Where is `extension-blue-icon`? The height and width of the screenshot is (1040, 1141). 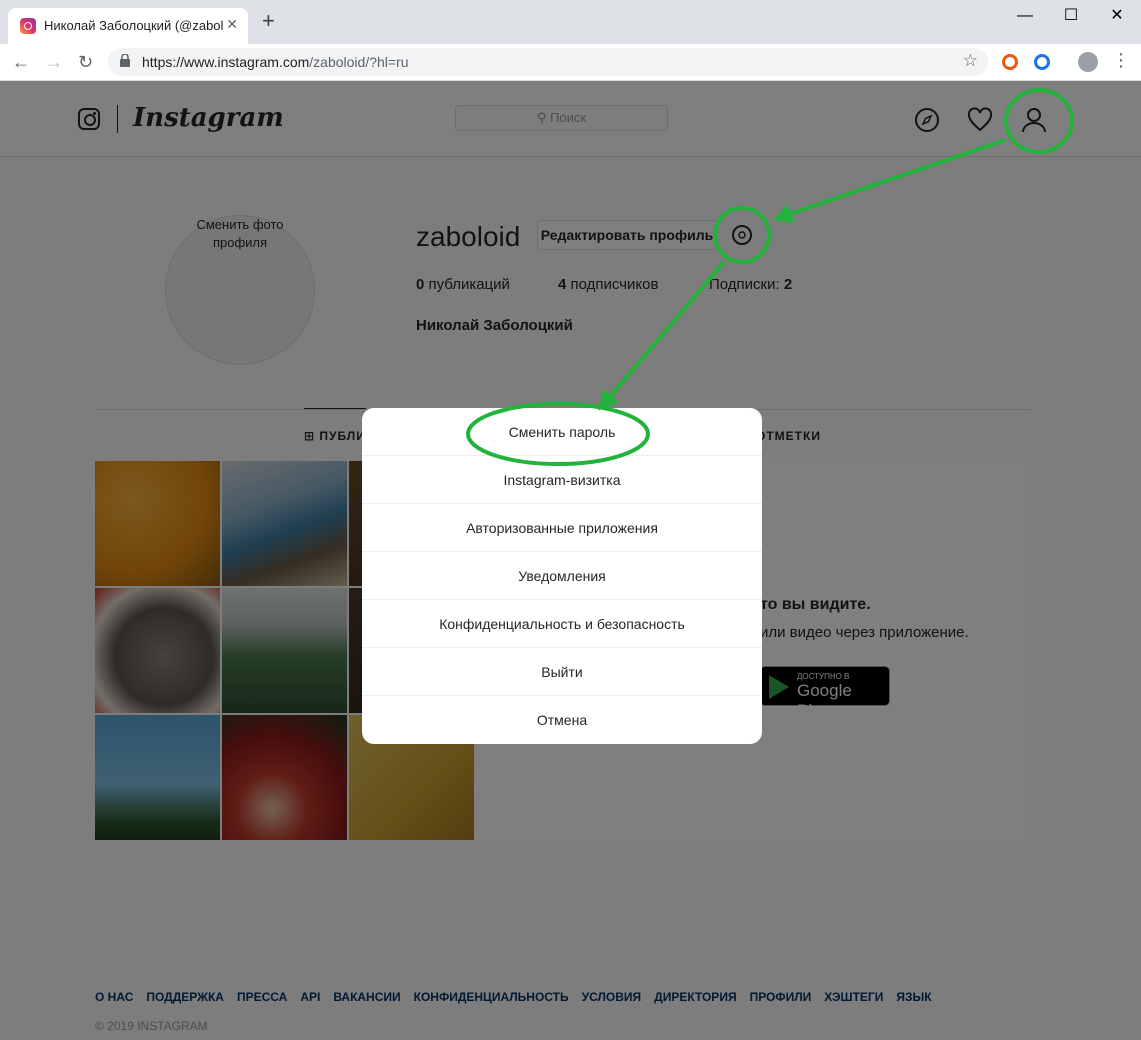 extension-blue-icon is located at coordinates (1042, 62).